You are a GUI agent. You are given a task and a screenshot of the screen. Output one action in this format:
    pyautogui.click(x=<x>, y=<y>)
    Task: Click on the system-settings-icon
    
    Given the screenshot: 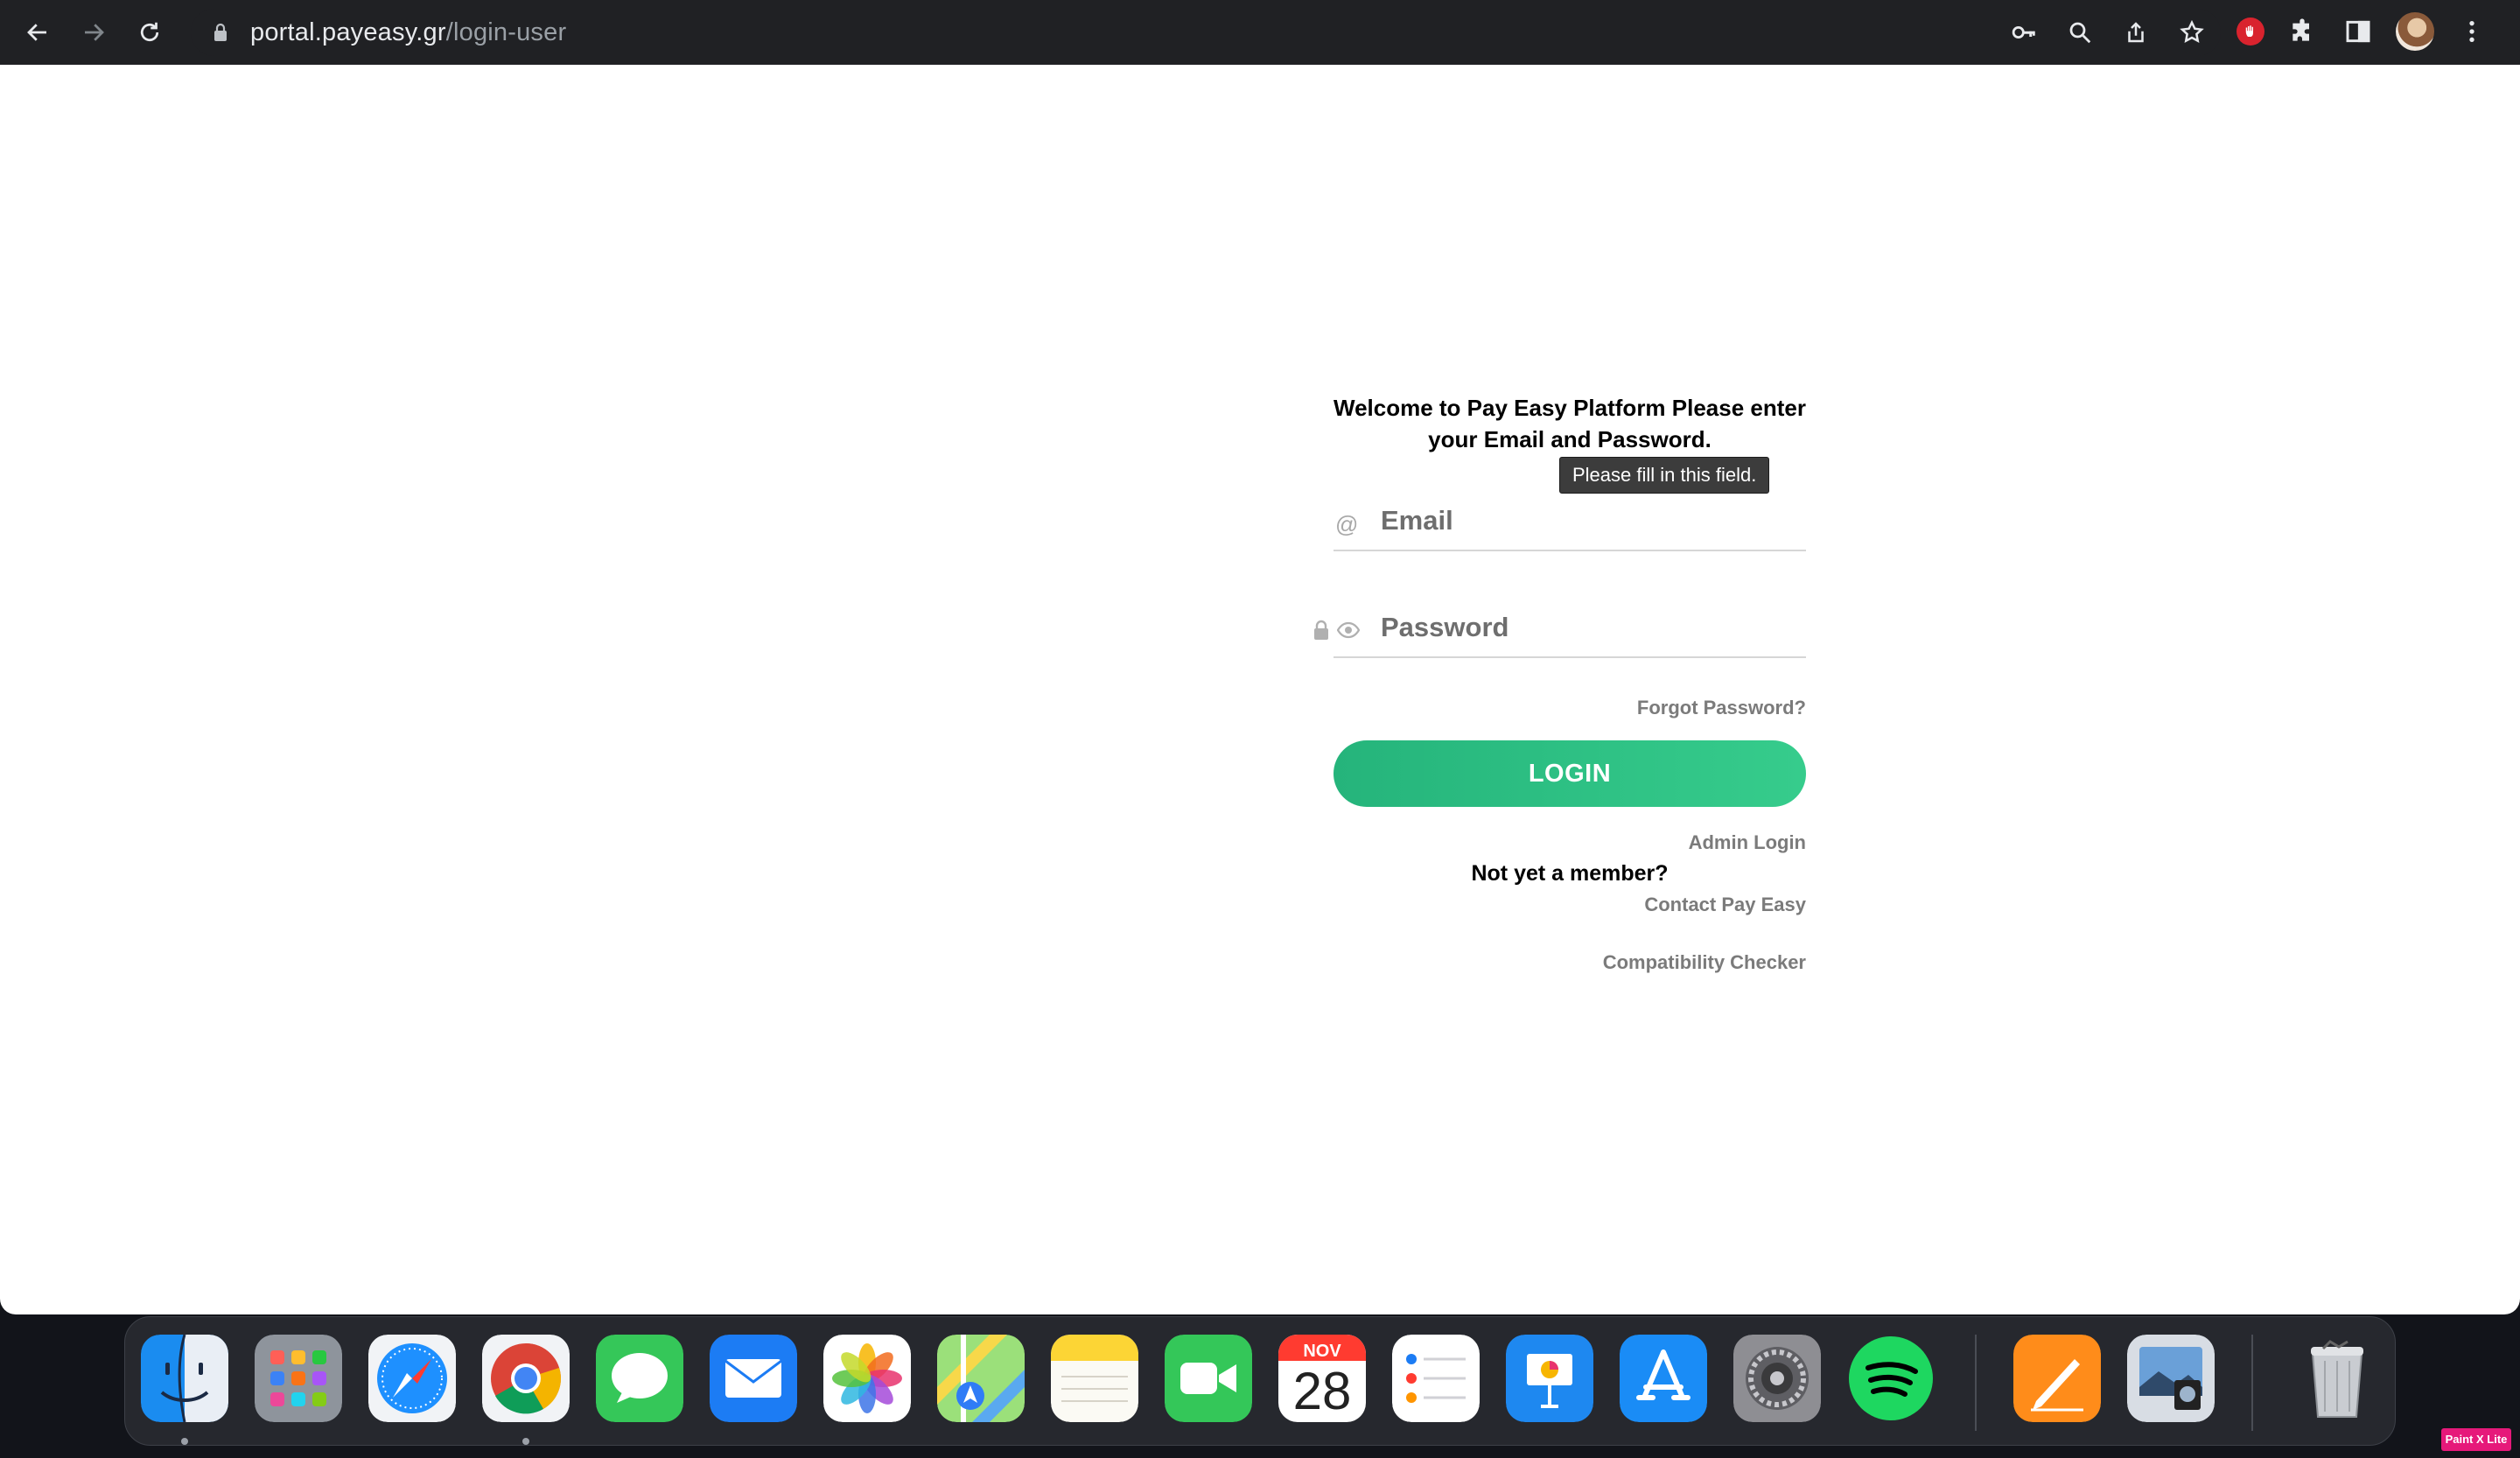 What is the action you would take?
    pyautogui.click(x=1777, y=1378)
    